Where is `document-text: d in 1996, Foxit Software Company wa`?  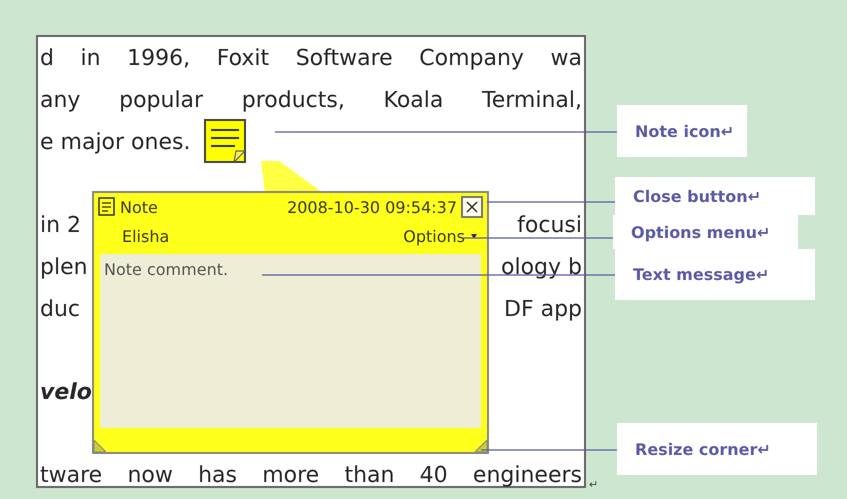
document-text: d in 1996, Foxit Software Company wa is located at coordinates (311, 58).